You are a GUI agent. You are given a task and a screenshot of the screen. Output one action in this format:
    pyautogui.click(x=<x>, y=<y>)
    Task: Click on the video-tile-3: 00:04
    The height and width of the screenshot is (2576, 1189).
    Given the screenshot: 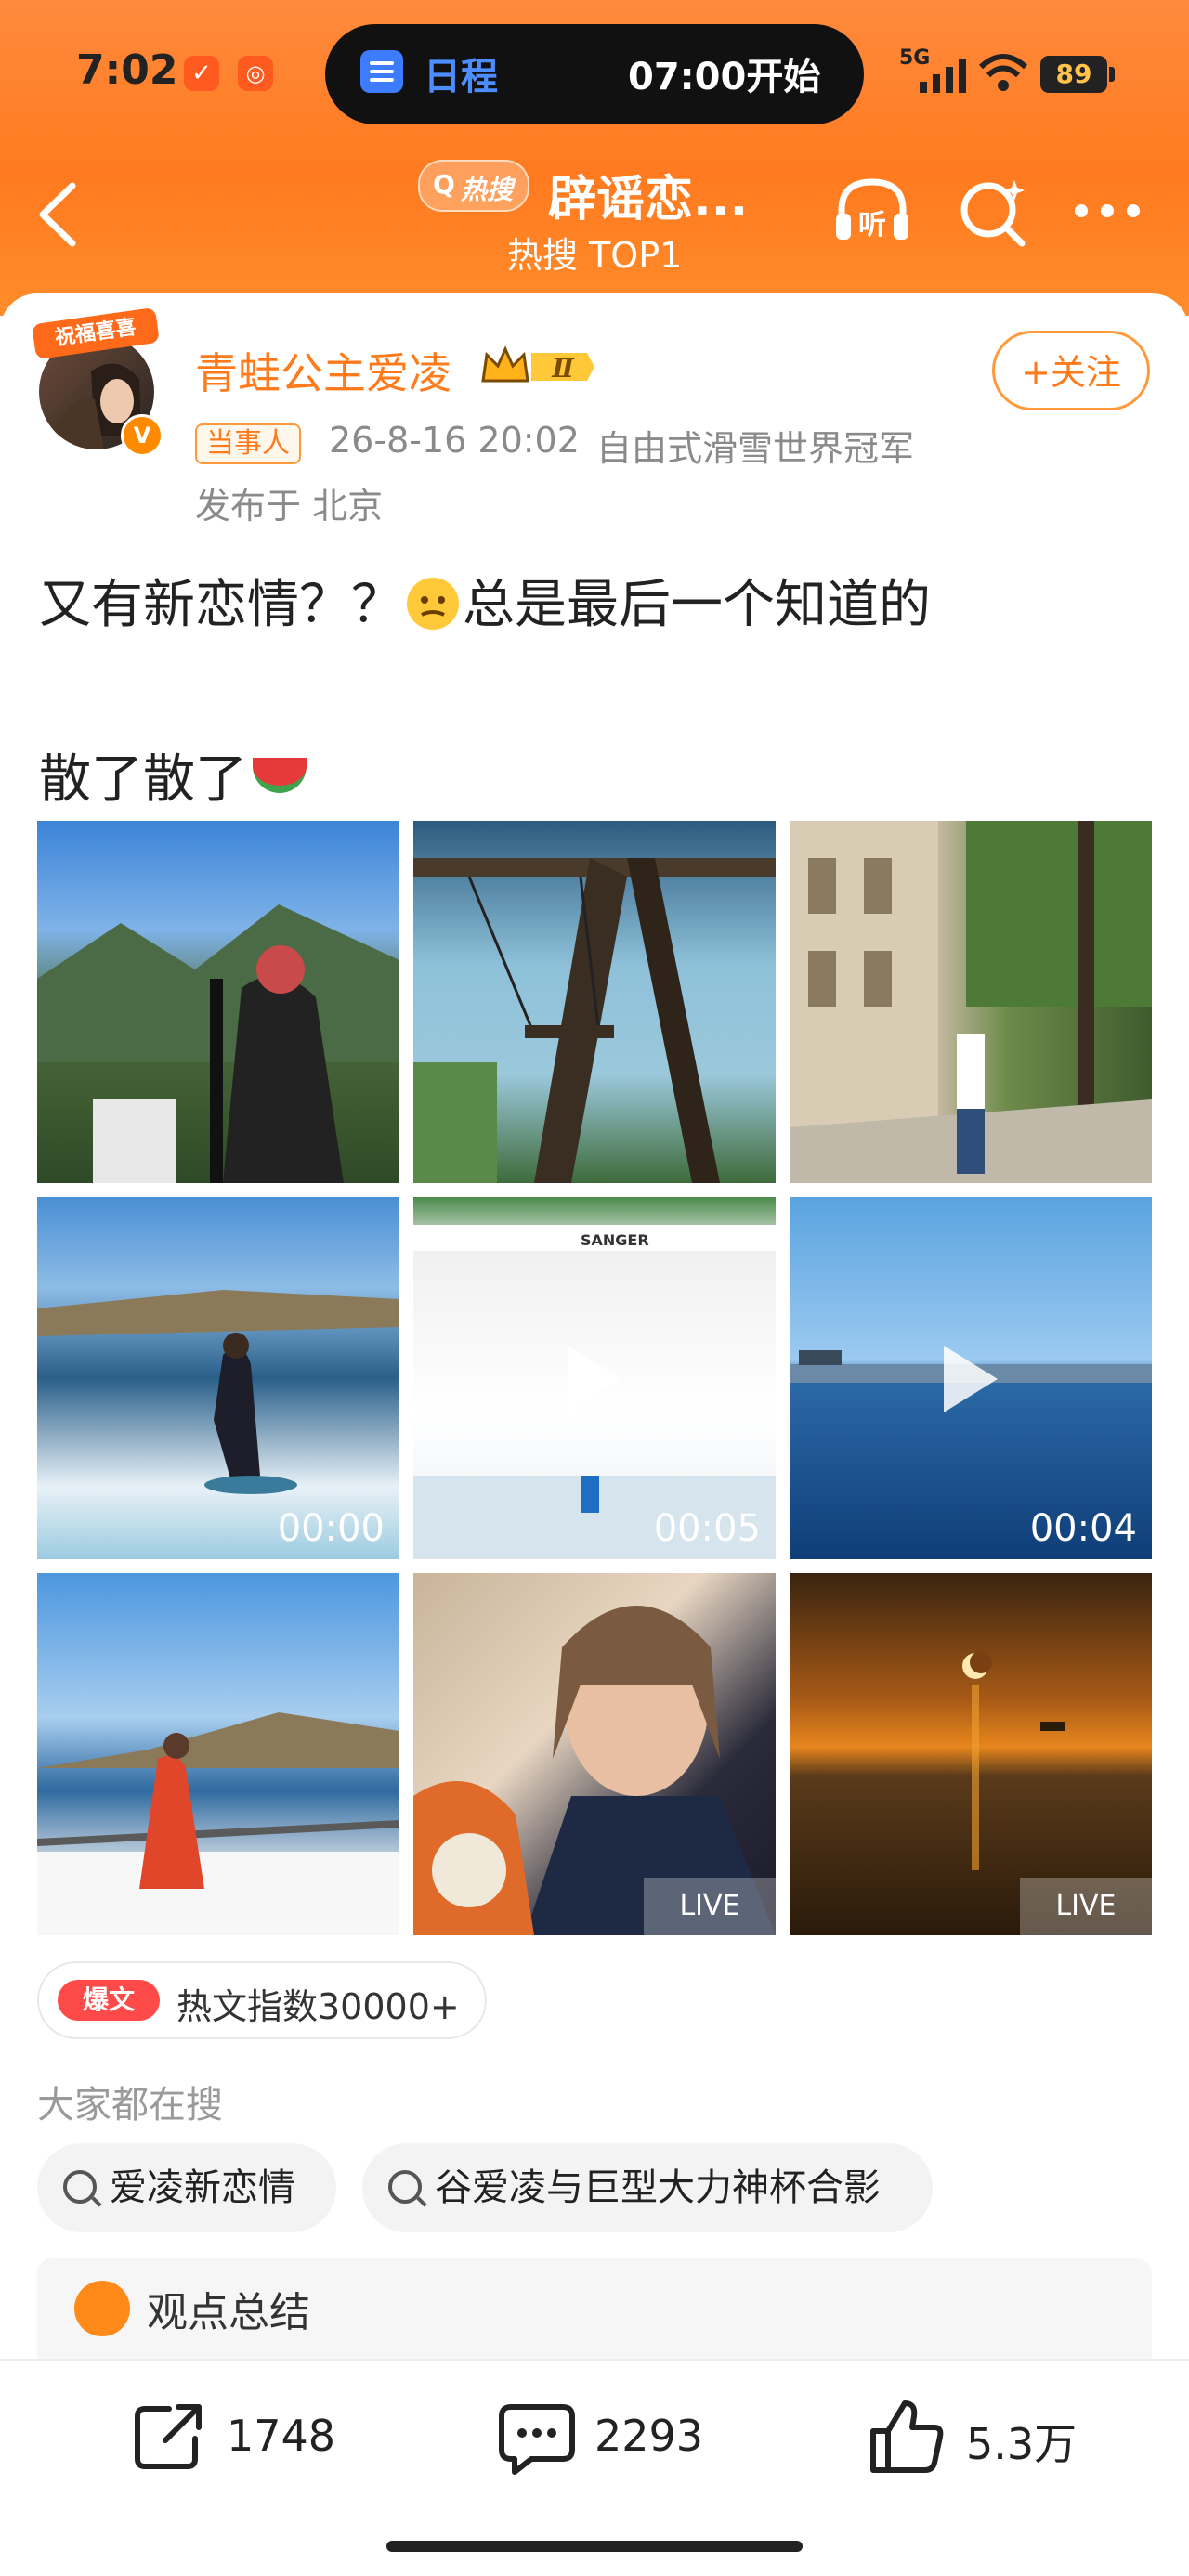 What is the action you would take?
    pyautogui.click(x=971, y=1378)
    